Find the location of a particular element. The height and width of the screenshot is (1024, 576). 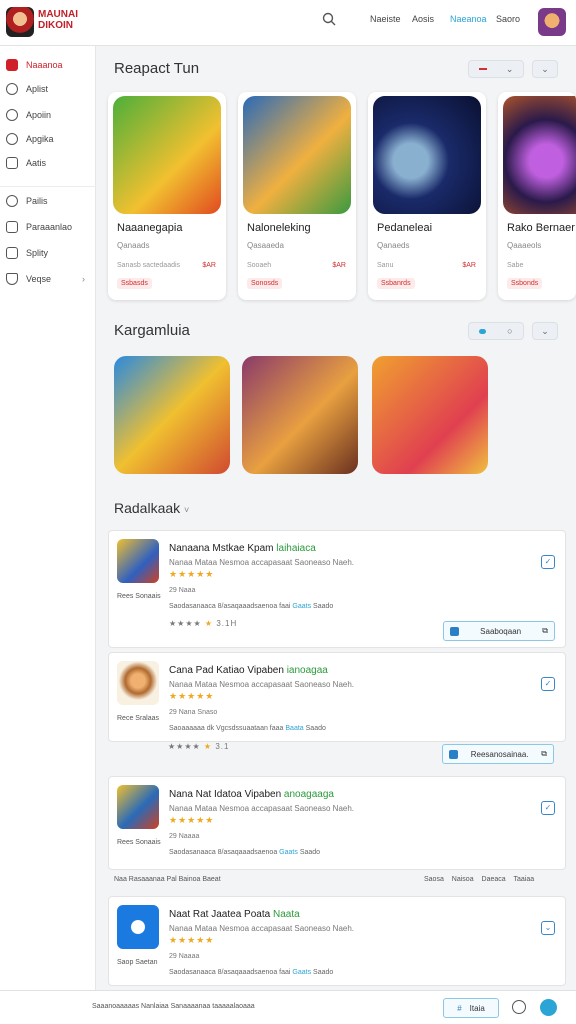

sidebar-item-home: Naaanoa is located at coordinates (34, 65).